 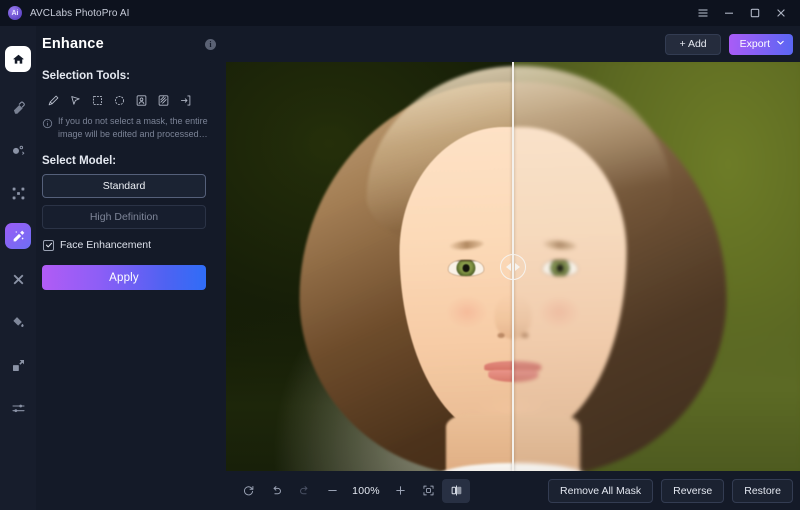 I want to click on sidebar-item-adjust, so click(x=18, y=408).